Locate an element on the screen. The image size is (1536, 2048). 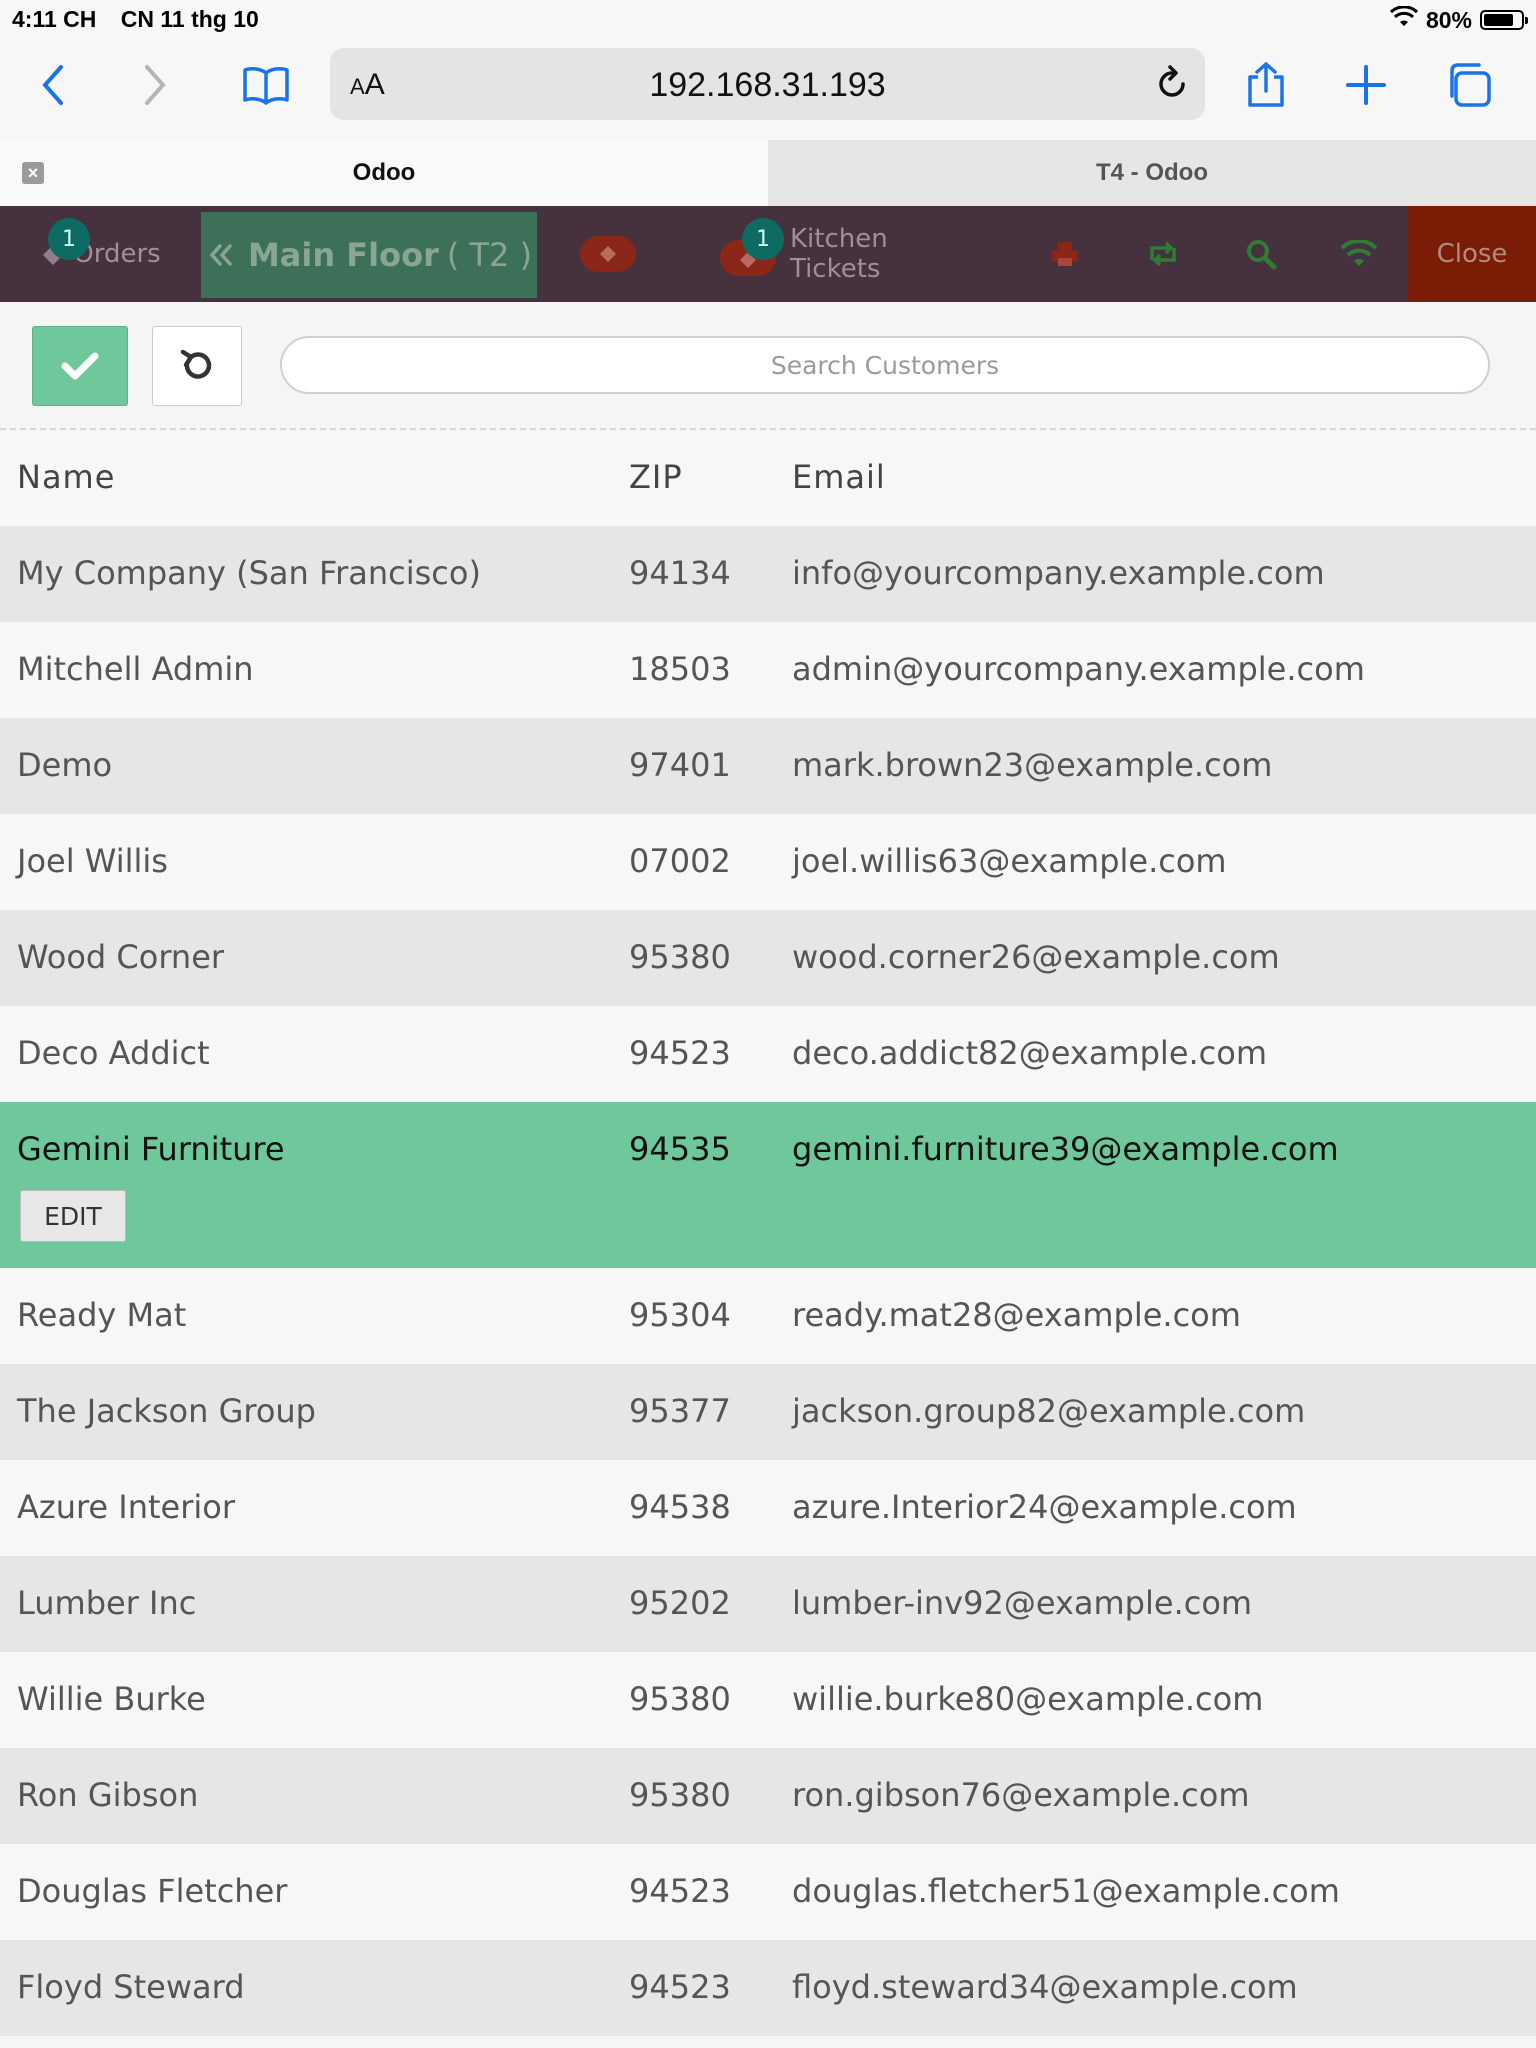
tab-t4-odoo: T4 - Odoo is located at coordinates (1152, 173).